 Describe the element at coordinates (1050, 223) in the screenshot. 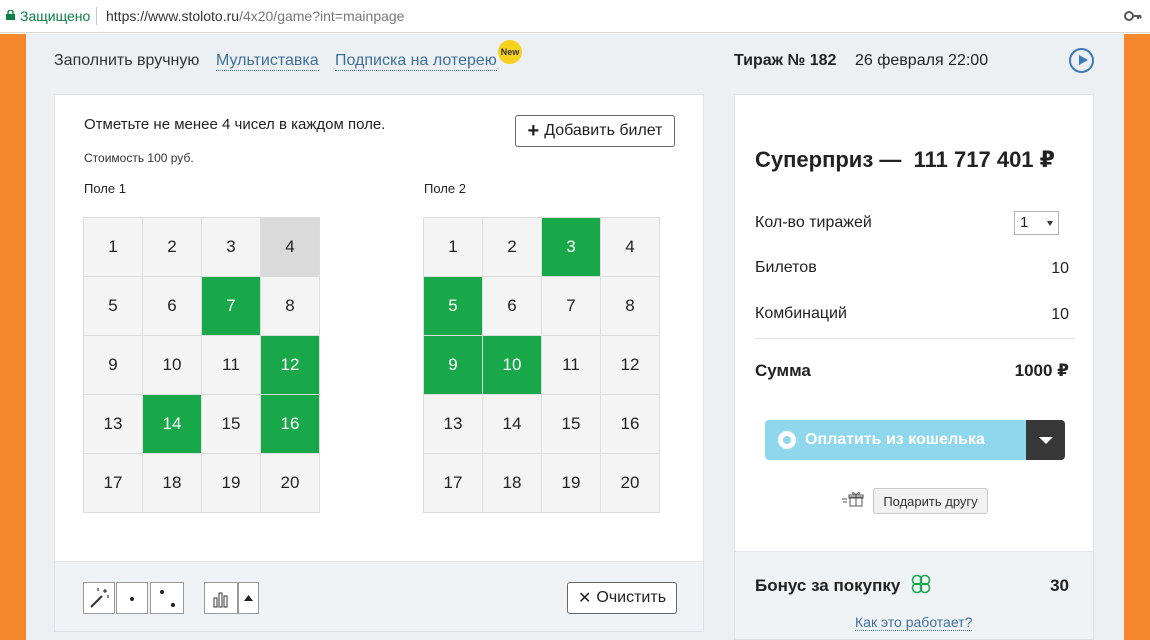

I see `chevron-down-icon` at that location.